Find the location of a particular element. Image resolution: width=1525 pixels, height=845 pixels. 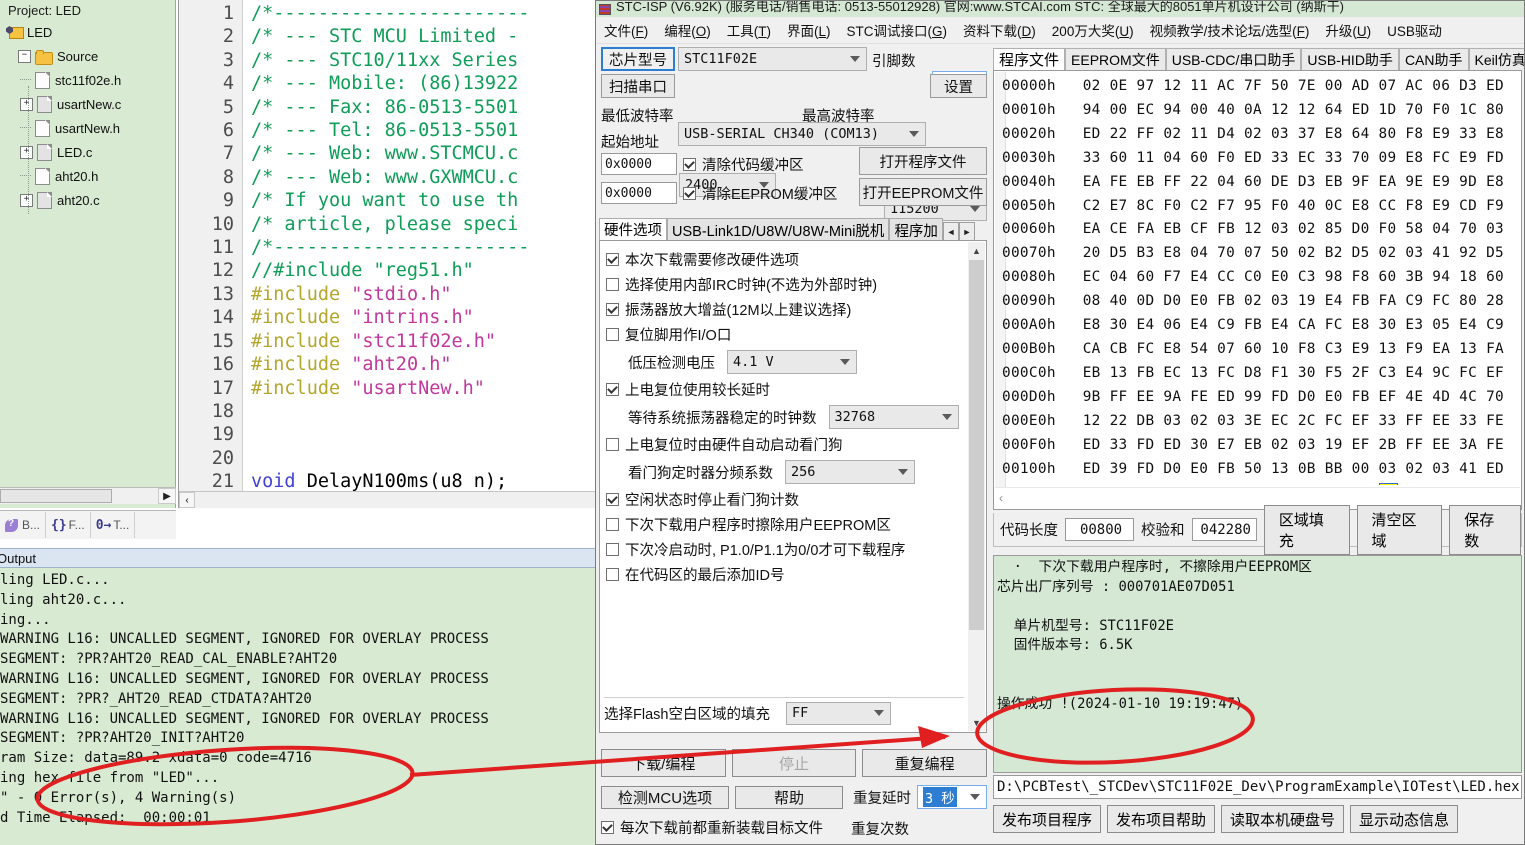

clear-eeprom-buffer-checkbox: 清除EEPROM缓冲区 is located at coordinates (760, 193).